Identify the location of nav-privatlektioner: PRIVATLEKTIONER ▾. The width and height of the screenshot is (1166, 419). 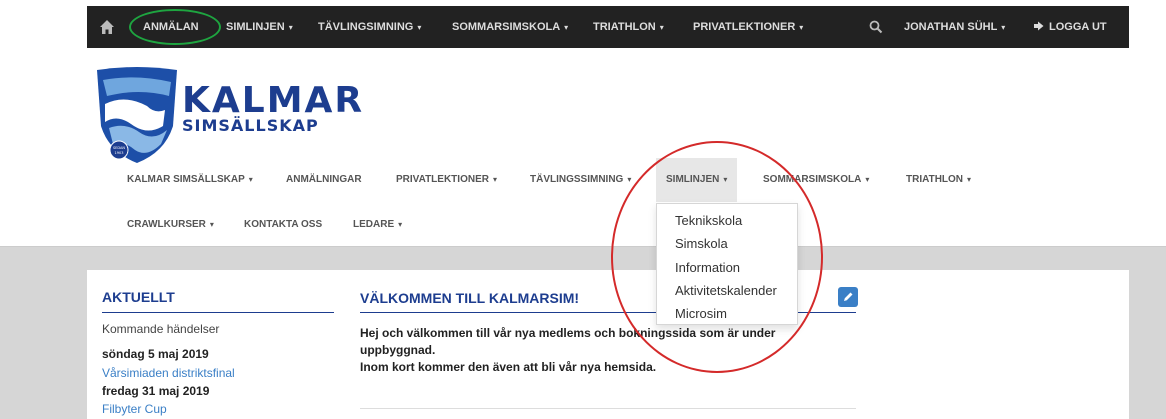
(446, 180).